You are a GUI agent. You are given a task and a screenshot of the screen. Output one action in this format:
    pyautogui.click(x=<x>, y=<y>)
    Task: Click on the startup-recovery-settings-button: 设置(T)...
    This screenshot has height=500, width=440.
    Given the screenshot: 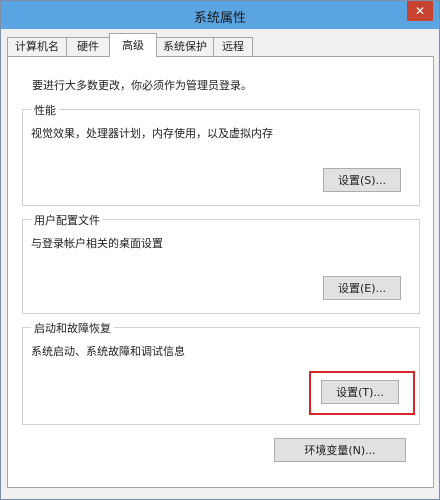 What is the action you would take?
    pyautogui.click(x=360, y=392)
    